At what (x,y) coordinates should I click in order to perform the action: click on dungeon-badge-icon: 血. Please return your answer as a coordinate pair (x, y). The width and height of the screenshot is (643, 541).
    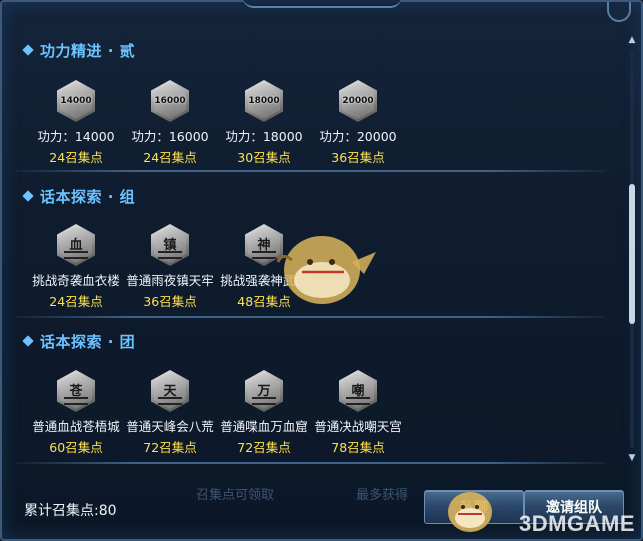
    Looking at the image, I should click on (76, 245).